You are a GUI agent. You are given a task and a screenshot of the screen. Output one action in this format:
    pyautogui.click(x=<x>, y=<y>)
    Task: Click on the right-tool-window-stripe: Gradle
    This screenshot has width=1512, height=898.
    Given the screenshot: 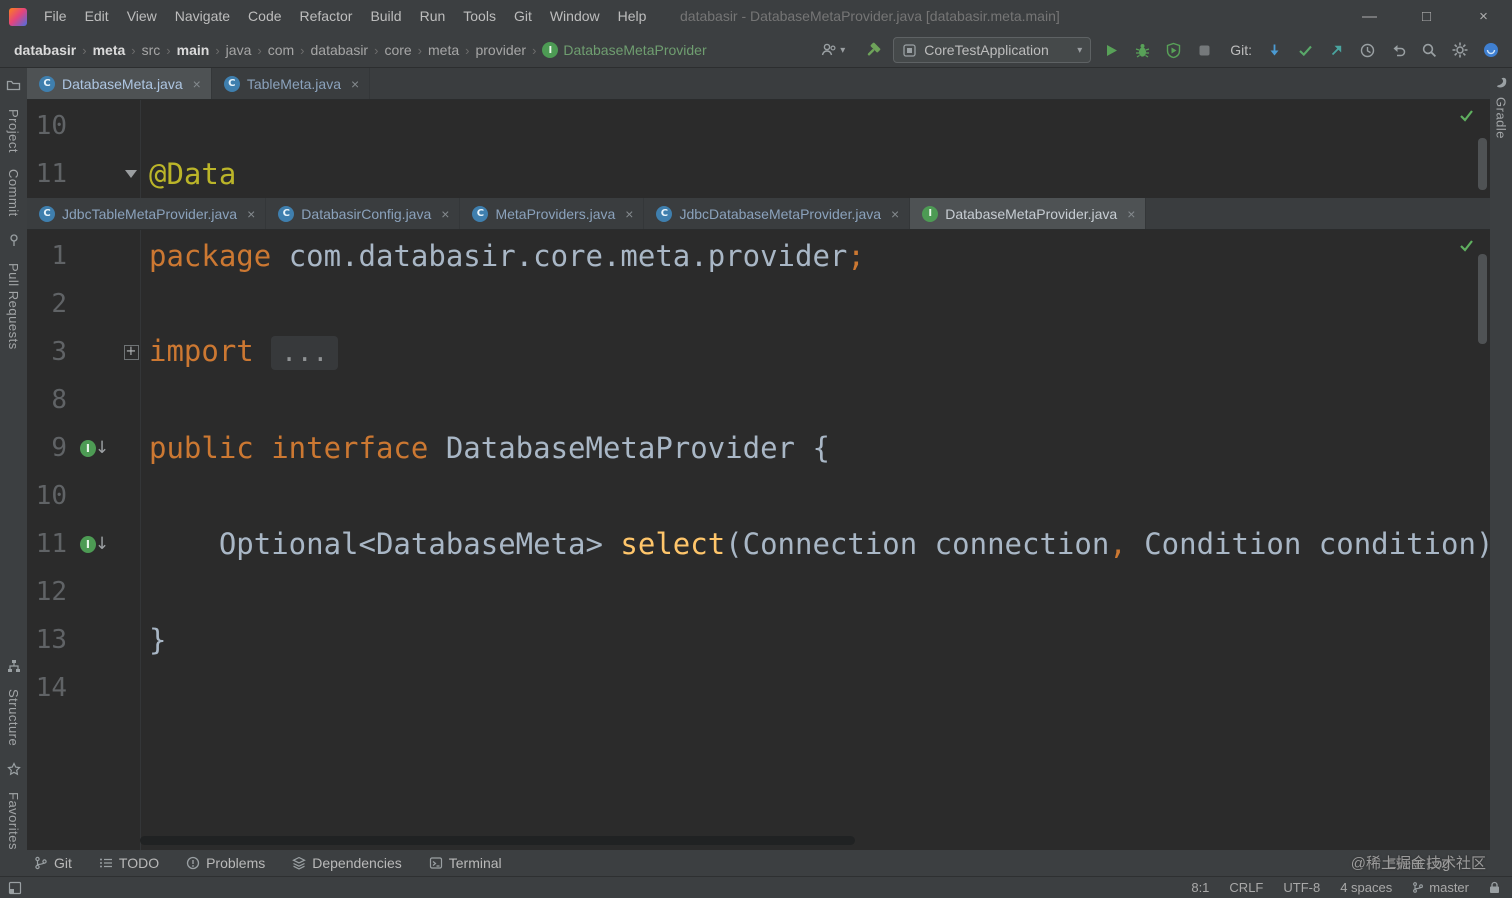 What is the action you would take?
    pyautogui.click(x=1501, y=459)
    